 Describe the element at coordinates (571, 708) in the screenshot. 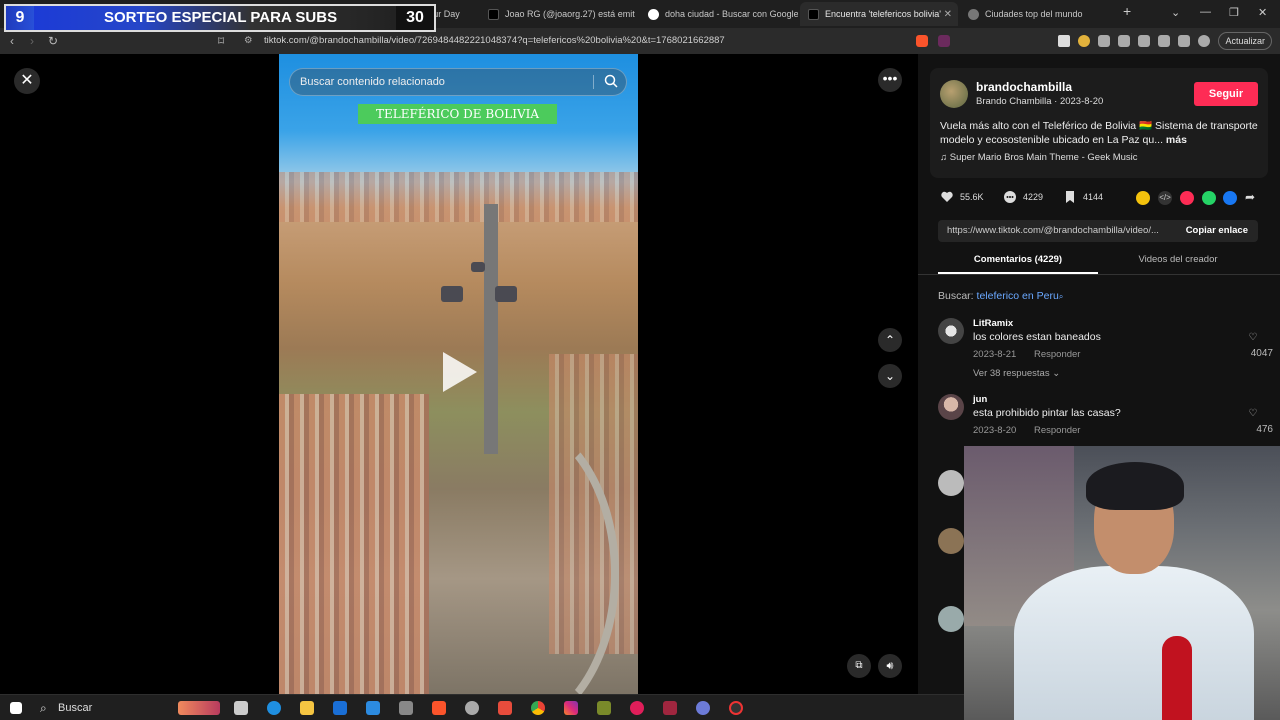

I see `instagram-icon` at that location.